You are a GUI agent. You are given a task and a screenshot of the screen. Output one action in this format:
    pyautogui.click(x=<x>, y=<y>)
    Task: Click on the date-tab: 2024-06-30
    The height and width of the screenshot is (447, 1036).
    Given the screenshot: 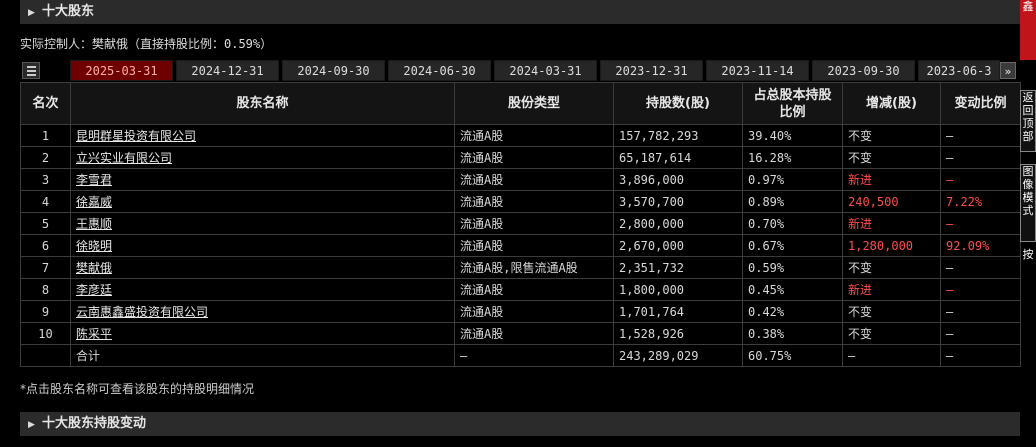 What is the action you would take?
    pyautogui.click(x=439, y=70)
    